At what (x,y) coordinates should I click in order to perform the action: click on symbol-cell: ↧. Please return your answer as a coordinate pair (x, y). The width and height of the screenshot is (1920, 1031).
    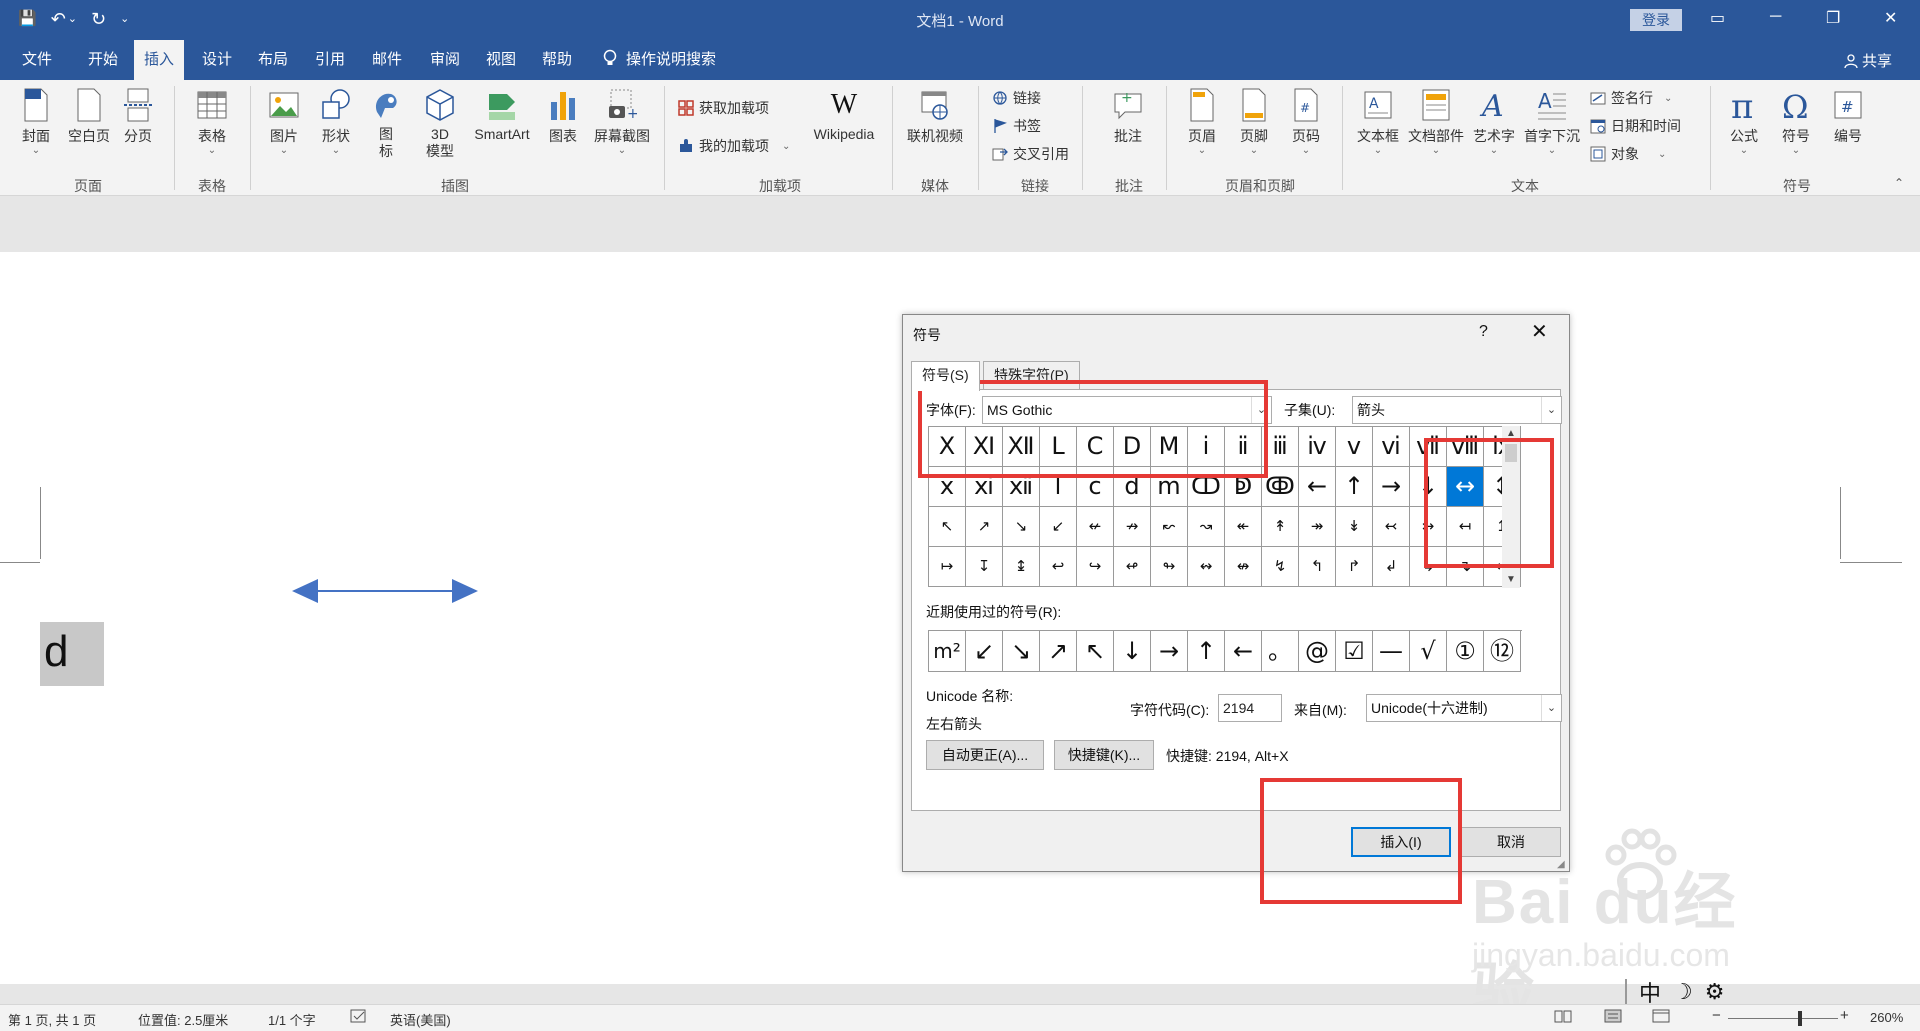
    Looking at the image, I should click on (984, 567).